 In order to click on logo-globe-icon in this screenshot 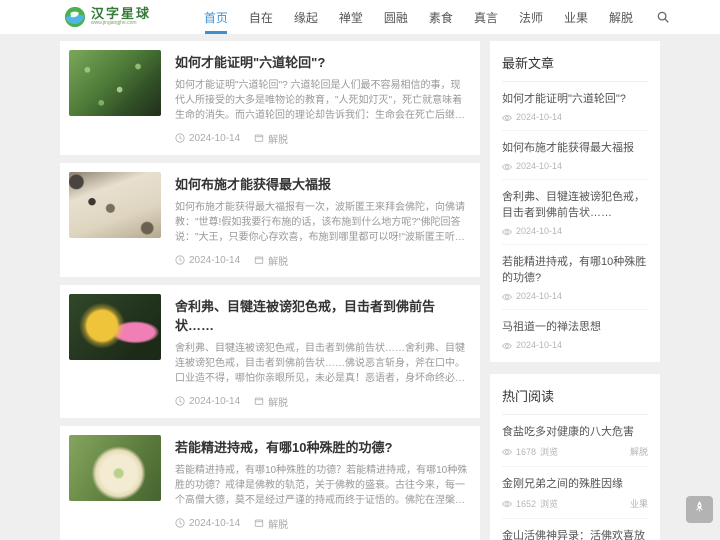, I will do `click(75, 17)`.